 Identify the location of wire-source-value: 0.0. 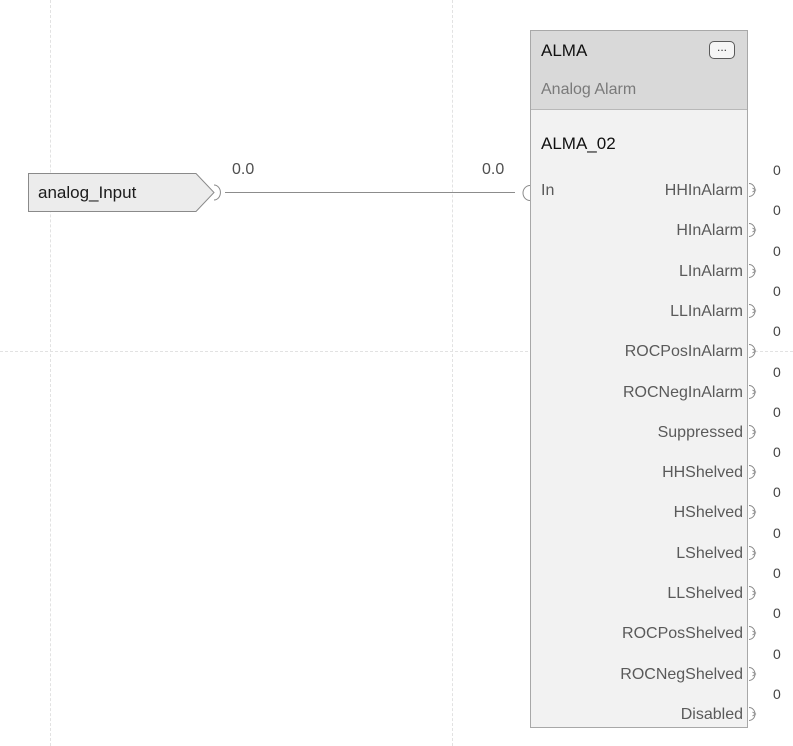
(243, 169).